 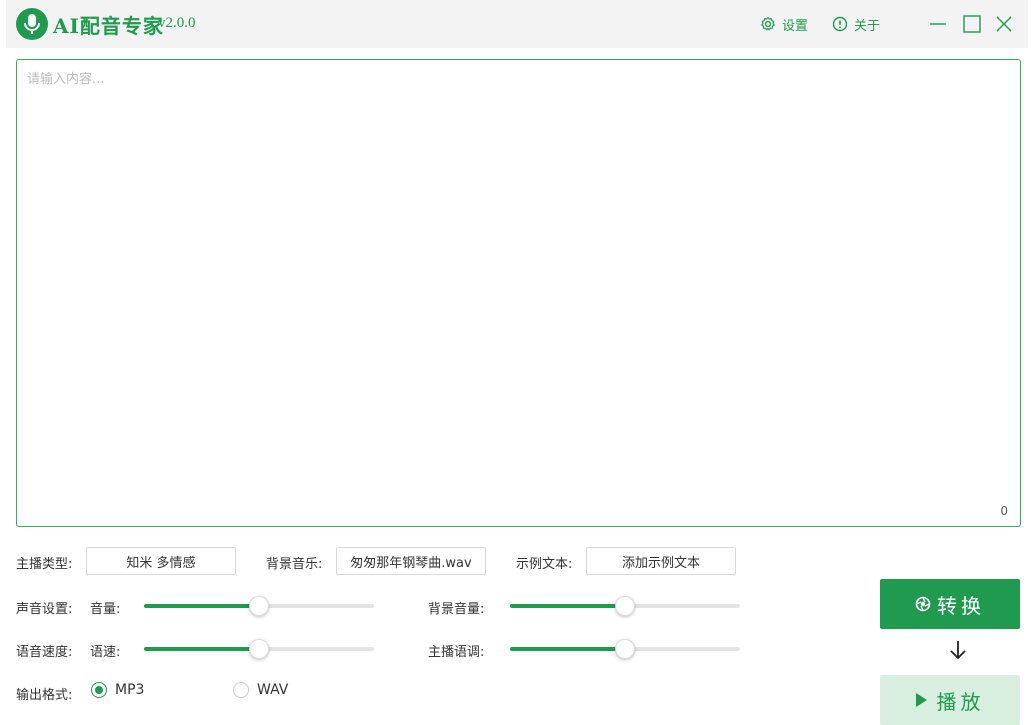 I want to click on pitch-slider, so click(x=625, y=649).